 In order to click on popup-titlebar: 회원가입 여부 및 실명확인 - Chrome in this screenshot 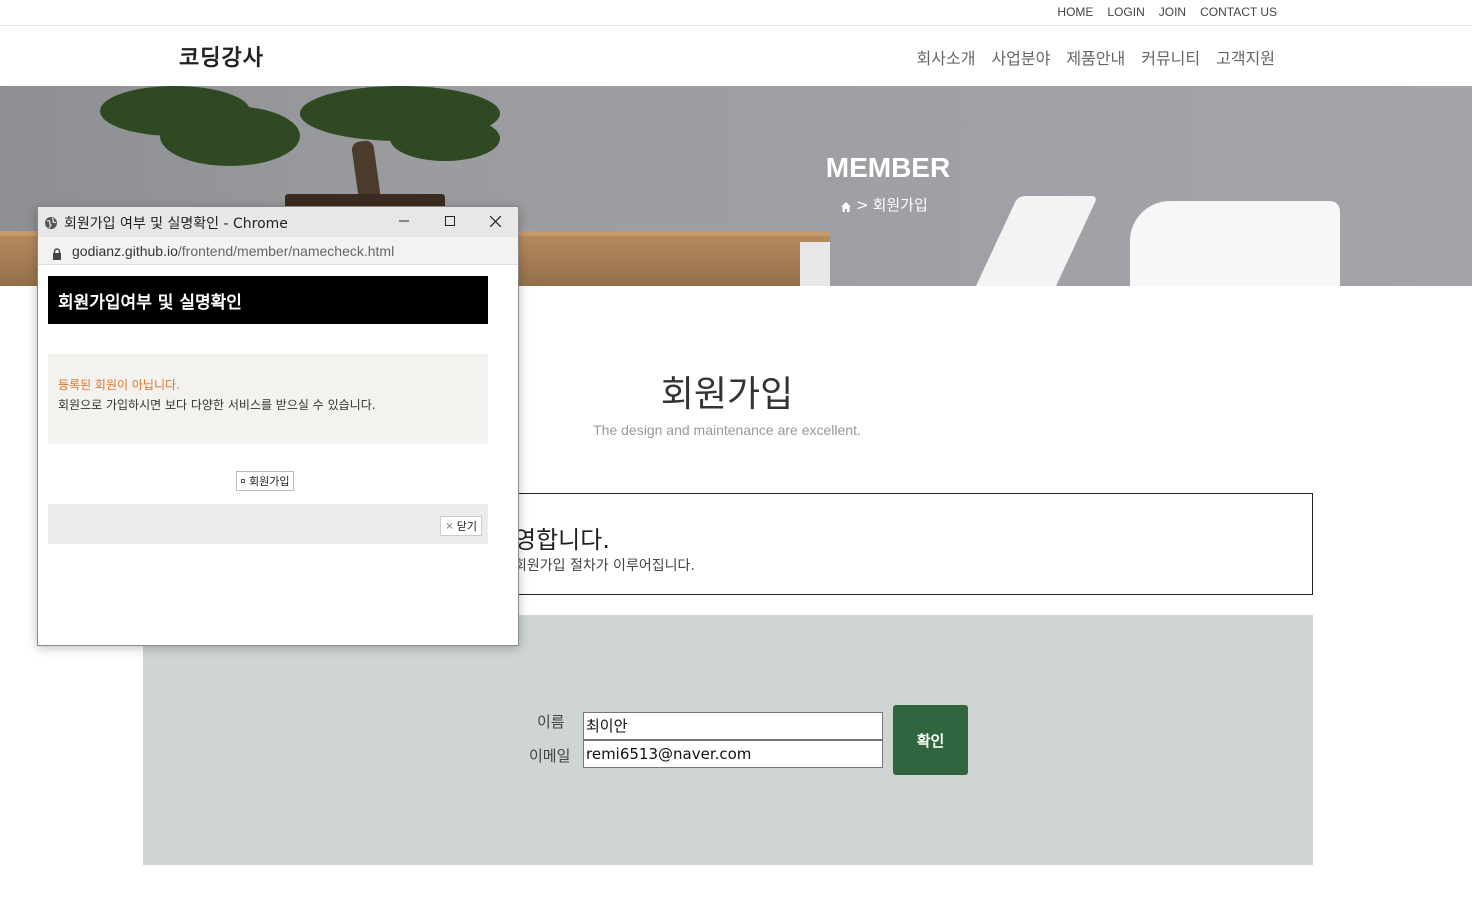, I will do `click(278, 222)`.